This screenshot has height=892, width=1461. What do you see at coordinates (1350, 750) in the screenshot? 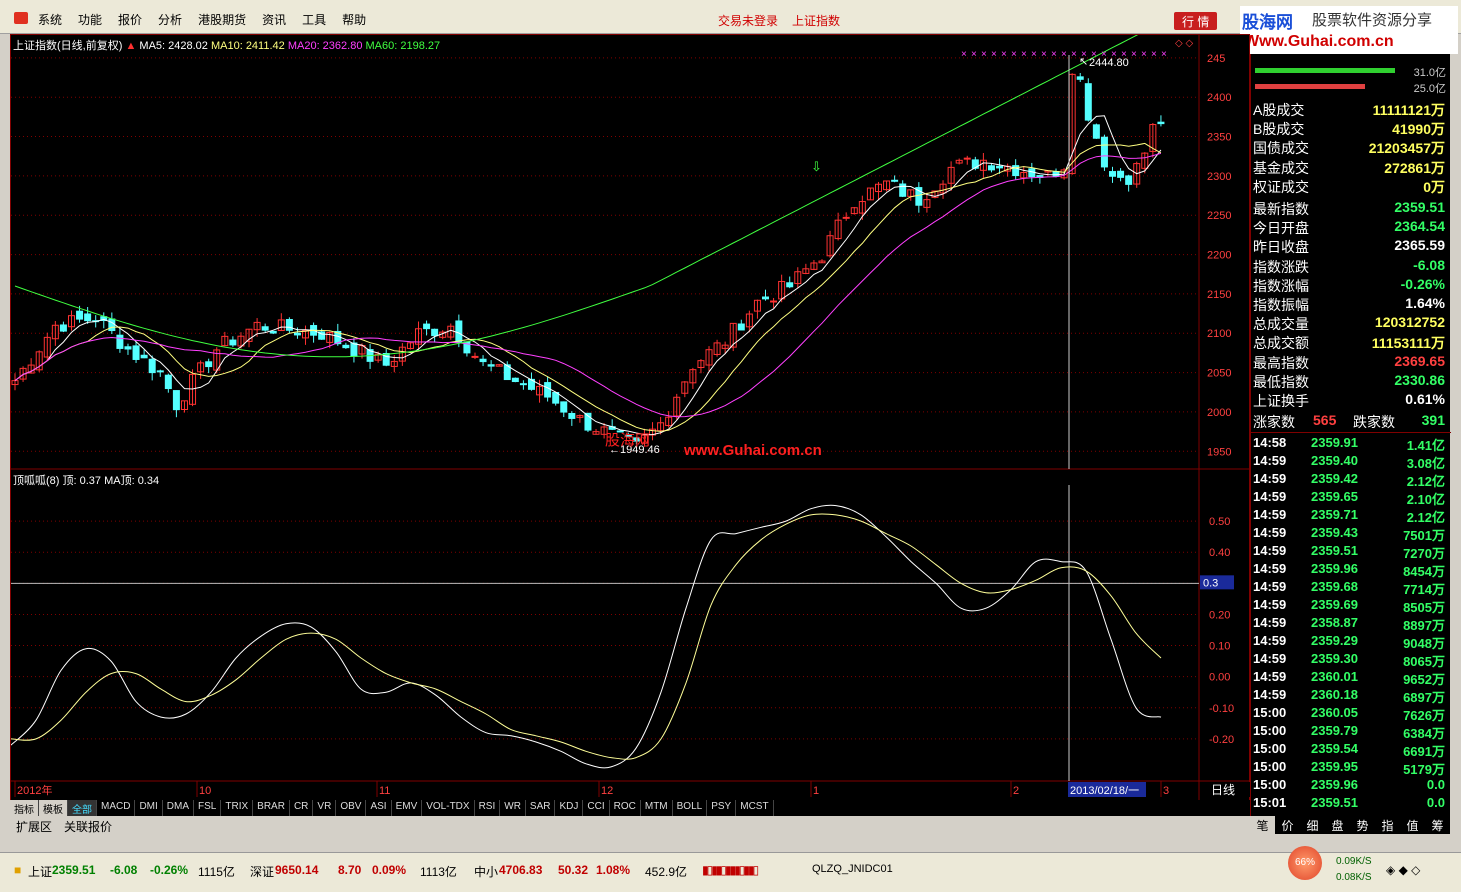
I see `tick-row: 15:00 2359.54 6691万` at bounding box center [1350, 750].